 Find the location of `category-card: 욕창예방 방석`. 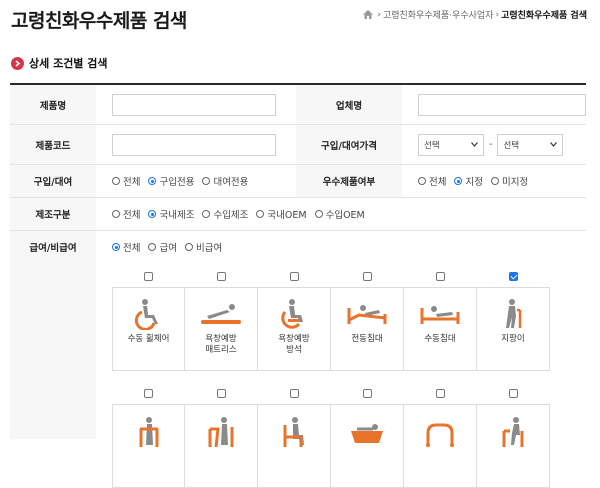

category-card: 욕창예방 방석 is located at coordinates (294, 329).